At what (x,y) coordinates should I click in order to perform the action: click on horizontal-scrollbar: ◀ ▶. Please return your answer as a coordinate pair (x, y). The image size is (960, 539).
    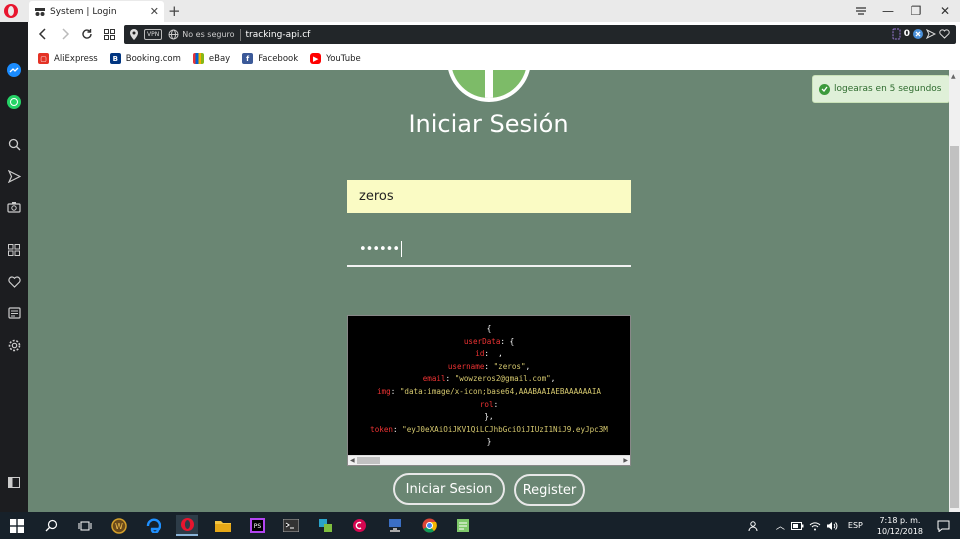
    Looking at the image, I should click on (489, 460).